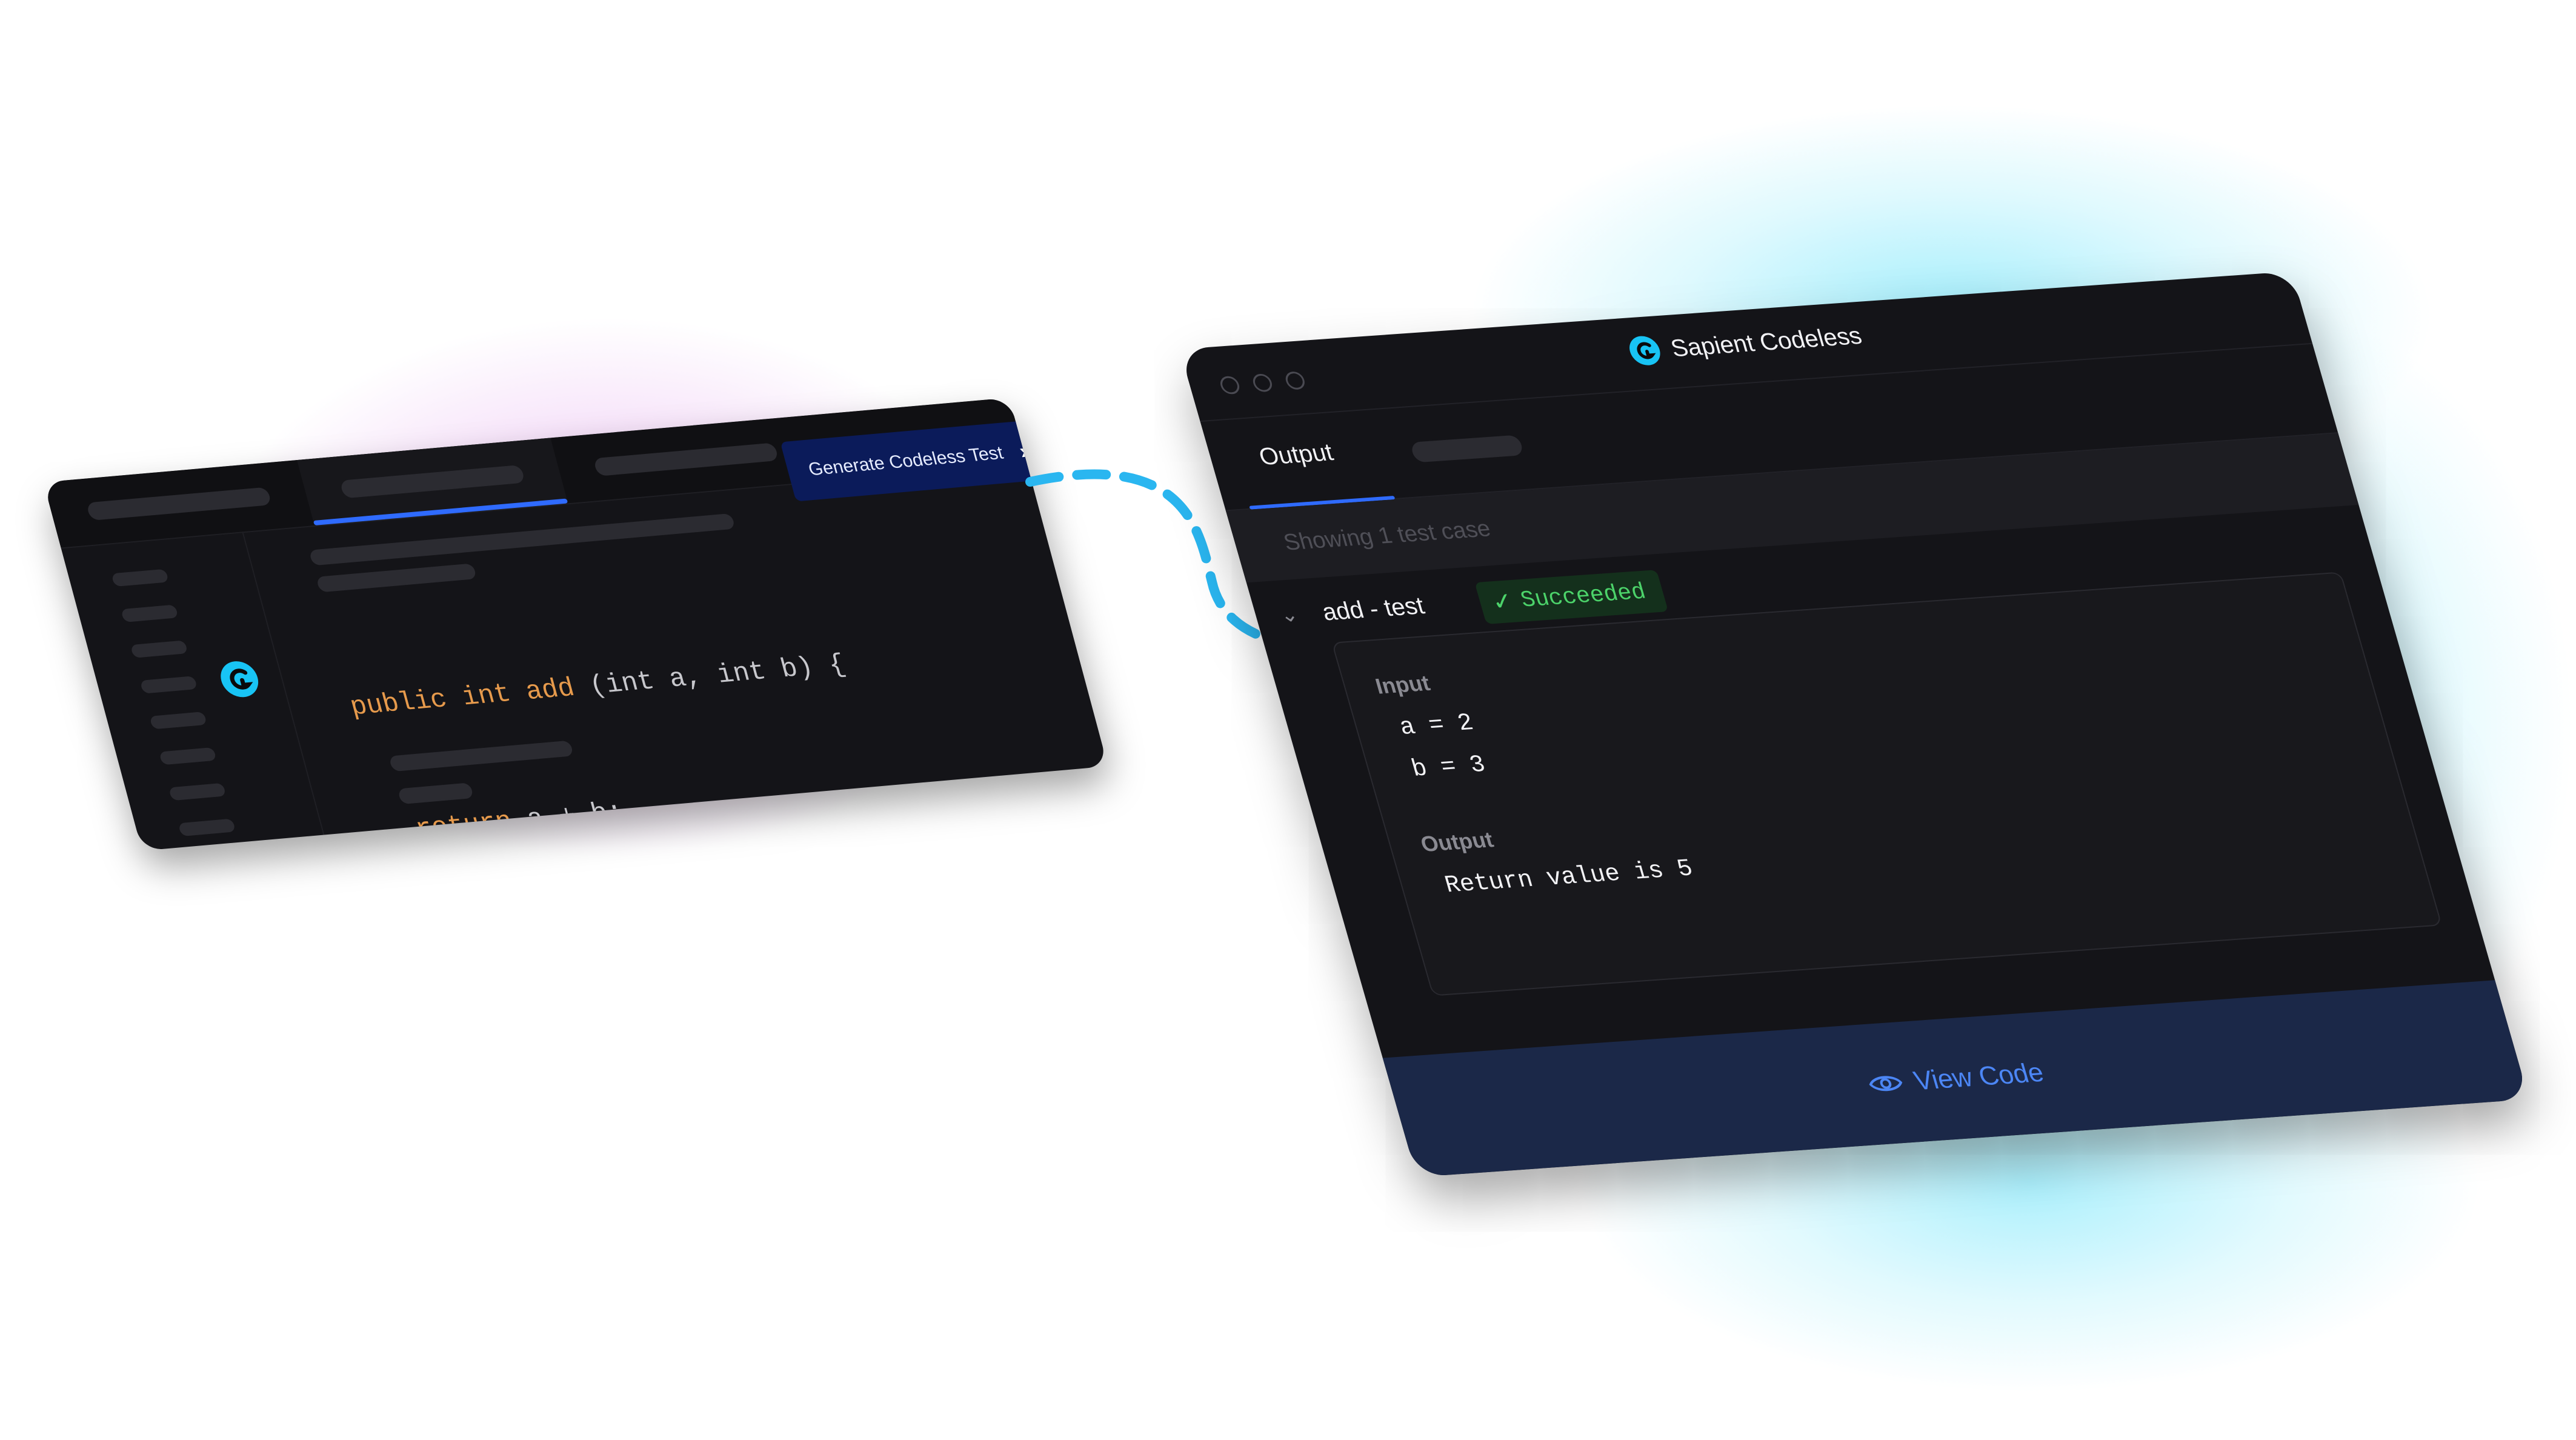  What do you see at coordinates (631, 809) in the screenshot?
I see `code-line-2: return a + b;` at bounding box center [631, 809].